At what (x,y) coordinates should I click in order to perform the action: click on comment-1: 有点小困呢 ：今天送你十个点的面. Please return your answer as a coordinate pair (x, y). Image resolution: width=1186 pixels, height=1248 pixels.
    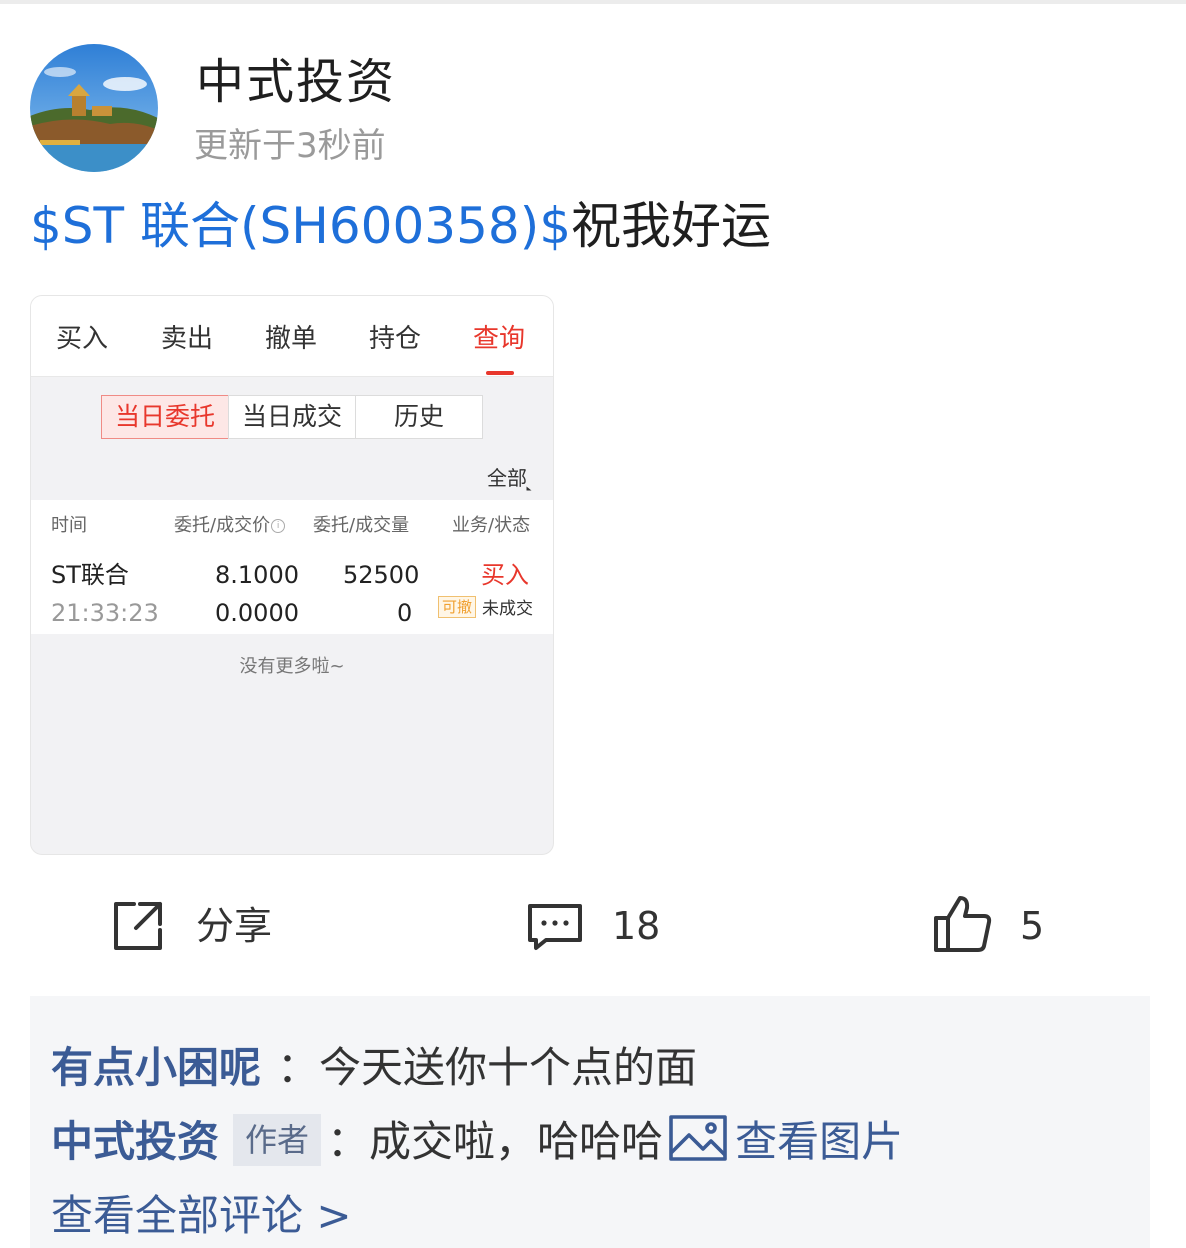
    Looking at the image, I should click on (374, 1068).